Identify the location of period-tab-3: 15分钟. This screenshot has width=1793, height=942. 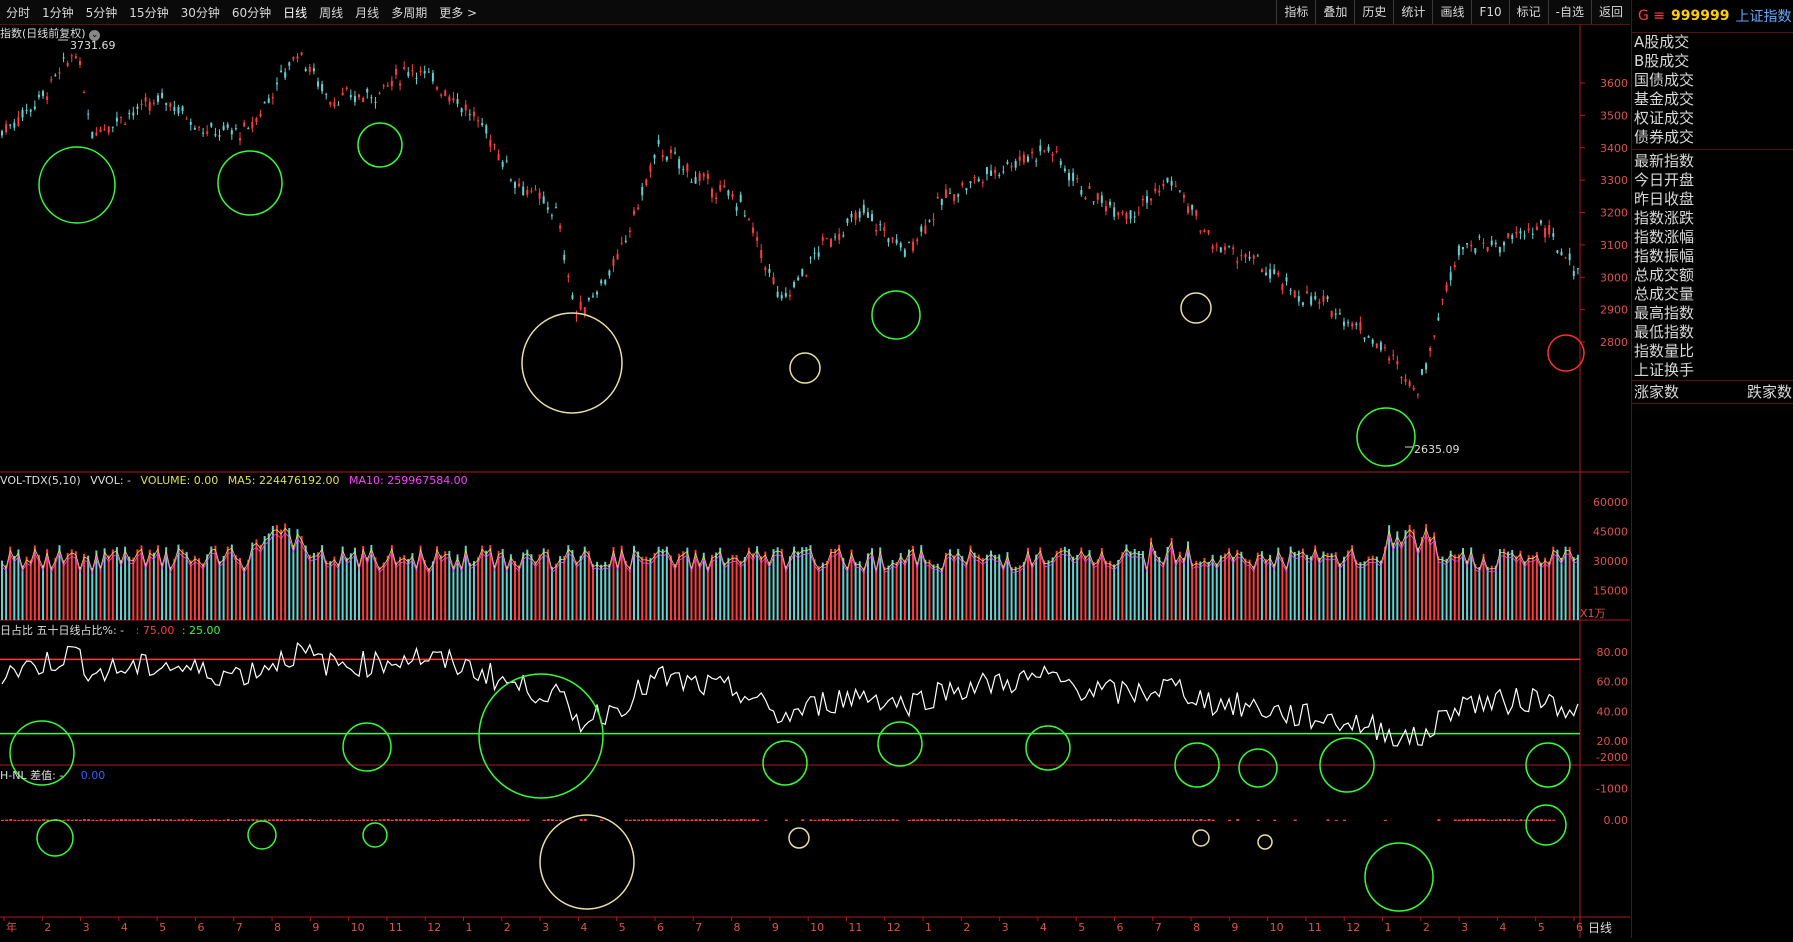
(148, 12).